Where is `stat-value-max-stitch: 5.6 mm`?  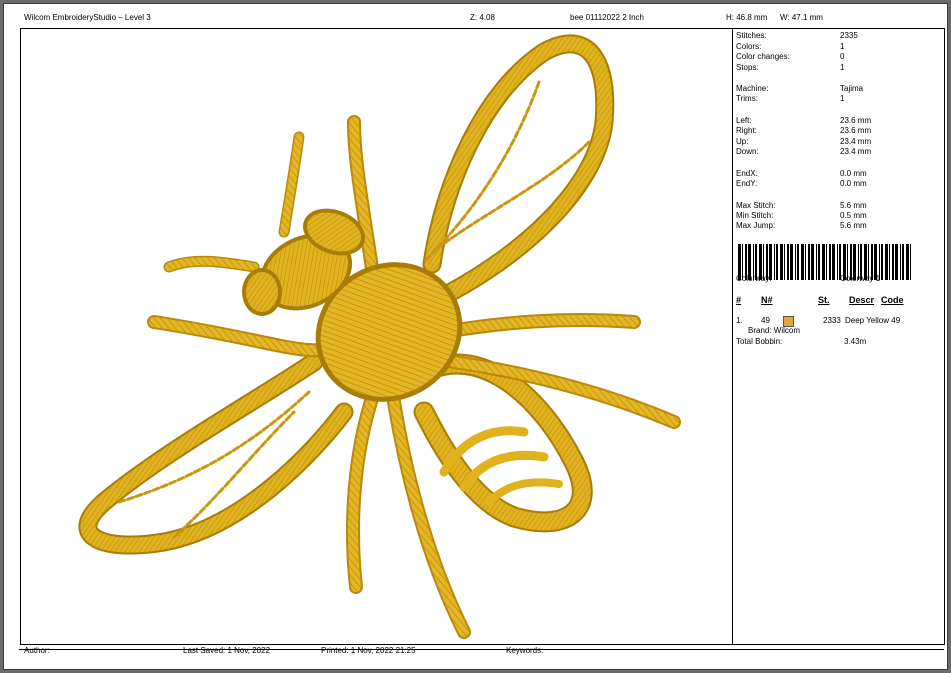 stat-value-max-stitch: 5.6 mm is located at coordinates (853, 205).